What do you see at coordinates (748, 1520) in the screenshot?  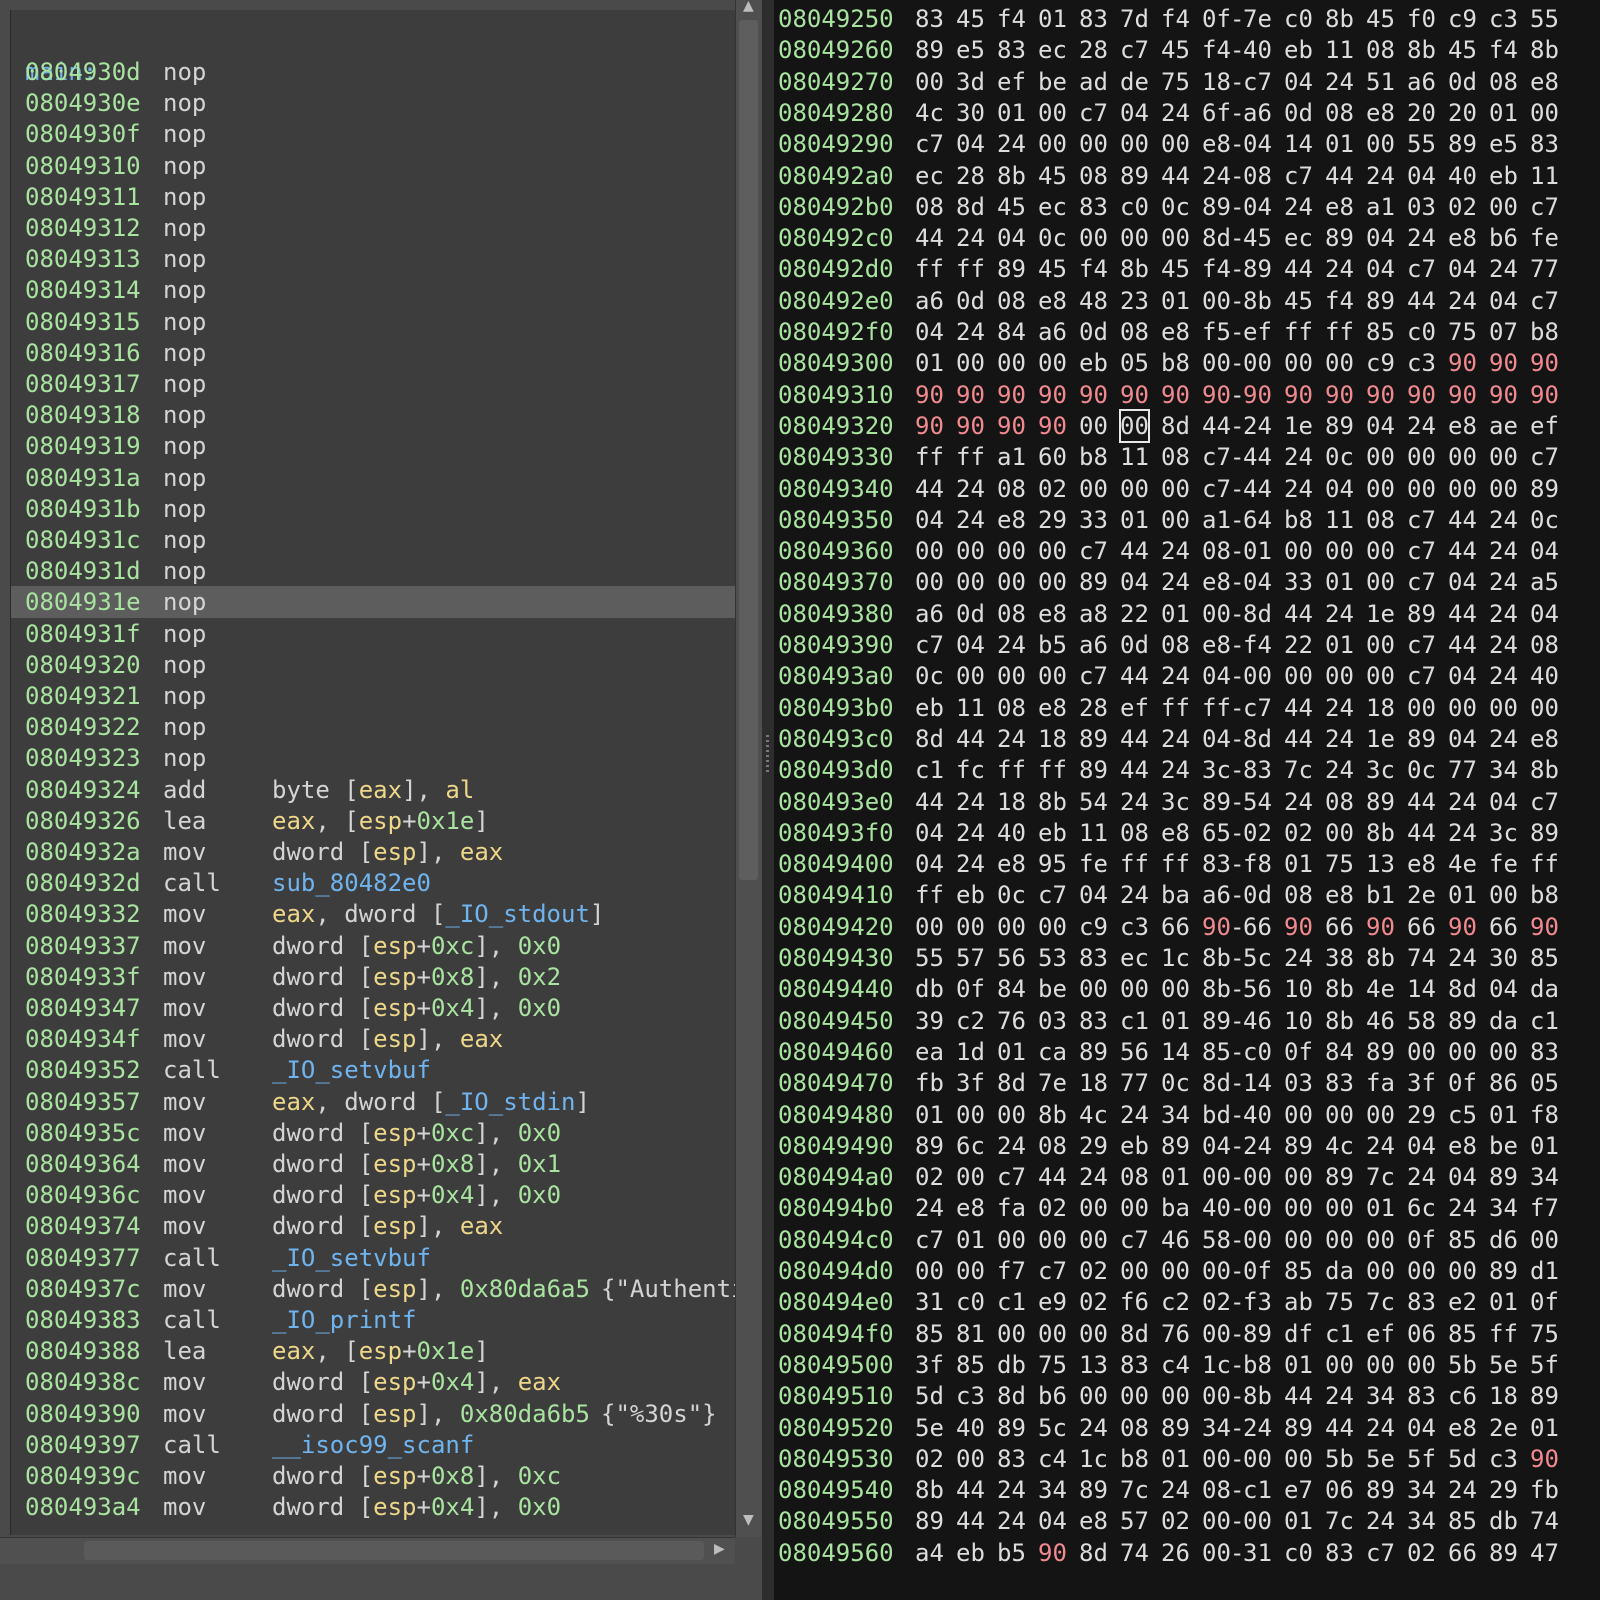 I see `scroll-down-arrow-icon: ▼` at bounding box center [748, 1520].